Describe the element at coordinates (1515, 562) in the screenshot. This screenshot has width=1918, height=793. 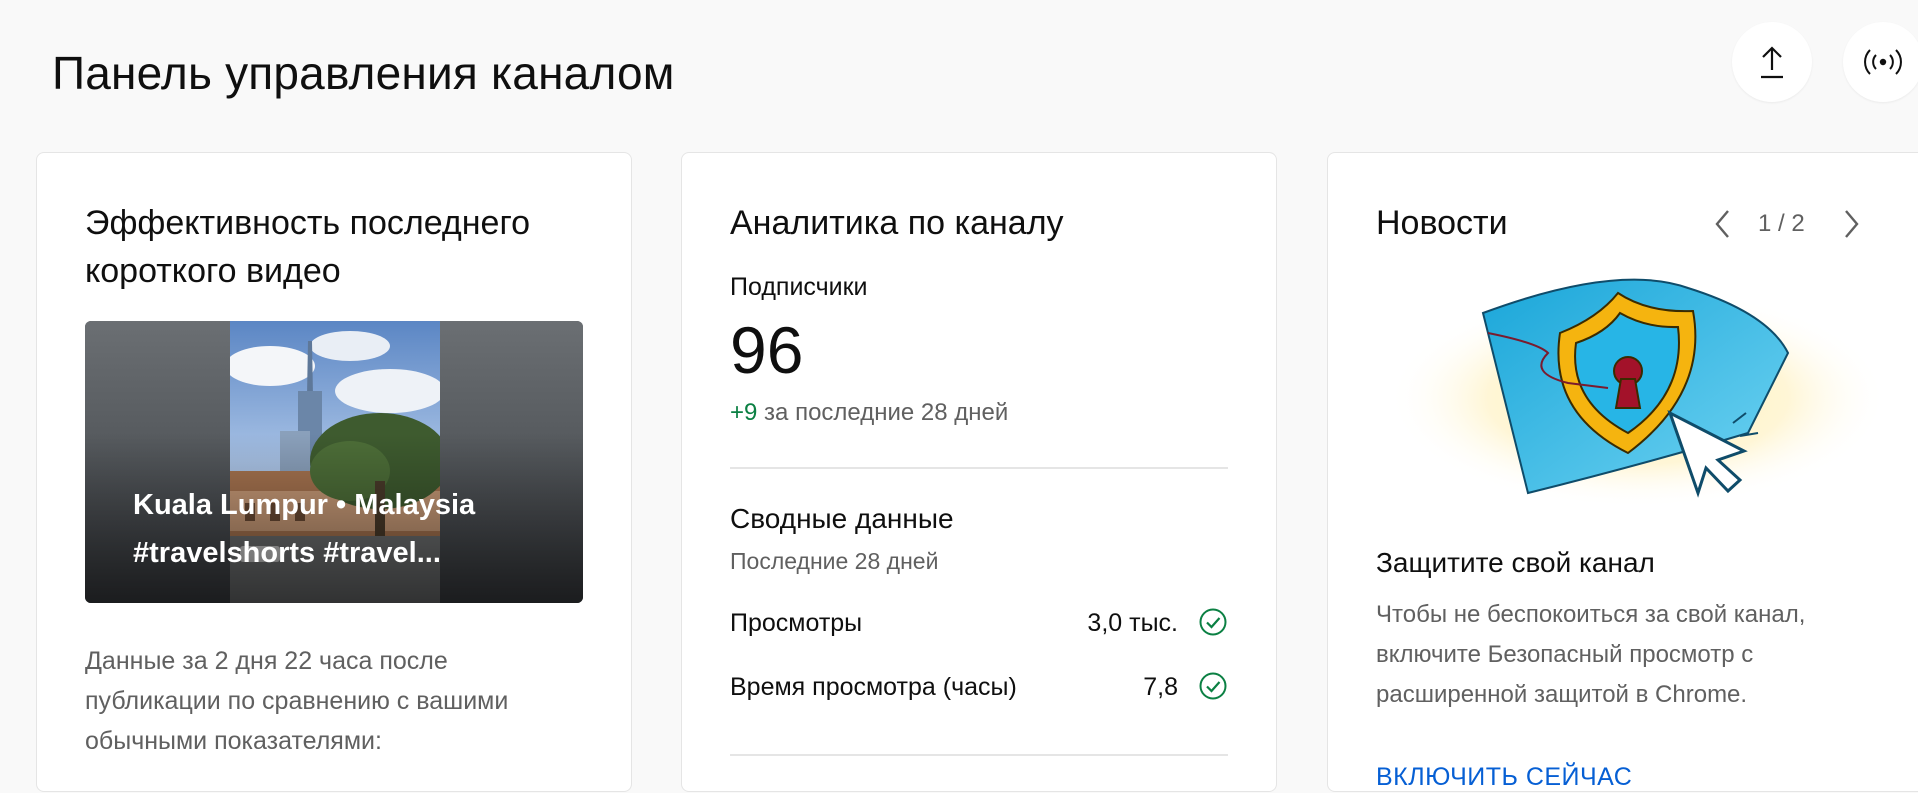
I see `news-item-title: Защитите свой канал` at that location.